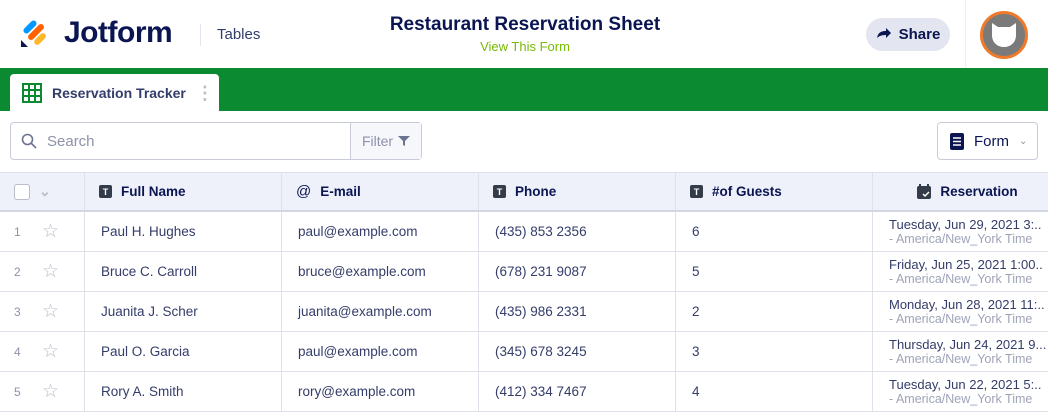 The height and width of the screenshot is (414, 1048). I want to click on cell-phone: (678) 231 9087, so click(577, 271).